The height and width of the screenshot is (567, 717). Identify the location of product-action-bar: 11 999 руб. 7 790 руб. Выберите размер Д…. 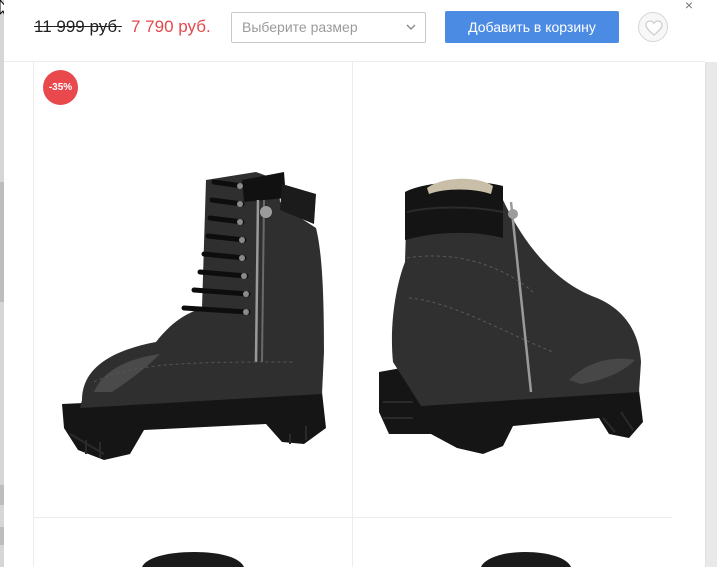
(354, 31).